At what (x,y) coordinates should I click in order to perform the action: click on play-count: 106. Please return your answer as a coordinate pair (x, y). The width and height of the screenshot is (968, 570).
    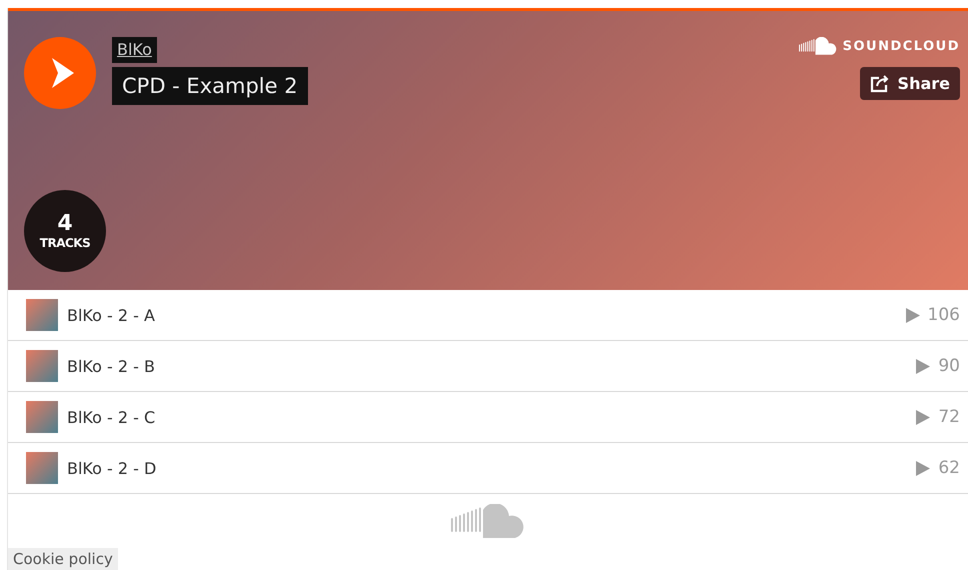
    Looking at the image, I should click on (944, 315).